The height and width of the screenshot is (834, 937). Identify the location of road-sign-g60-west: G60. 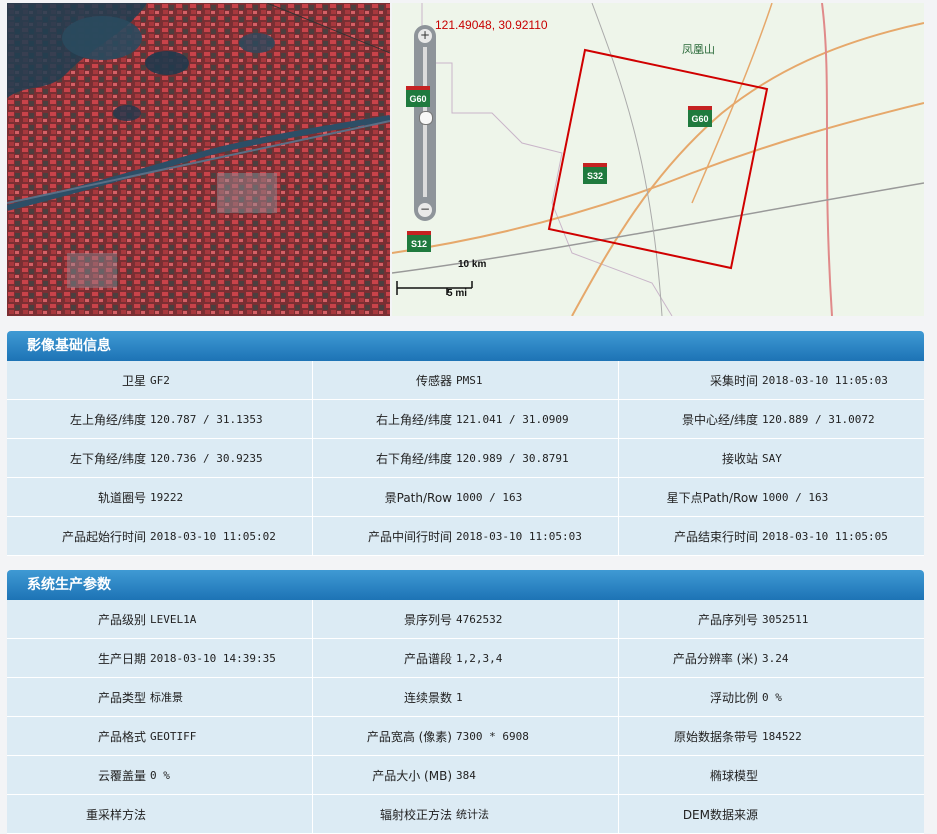
(418, 96).